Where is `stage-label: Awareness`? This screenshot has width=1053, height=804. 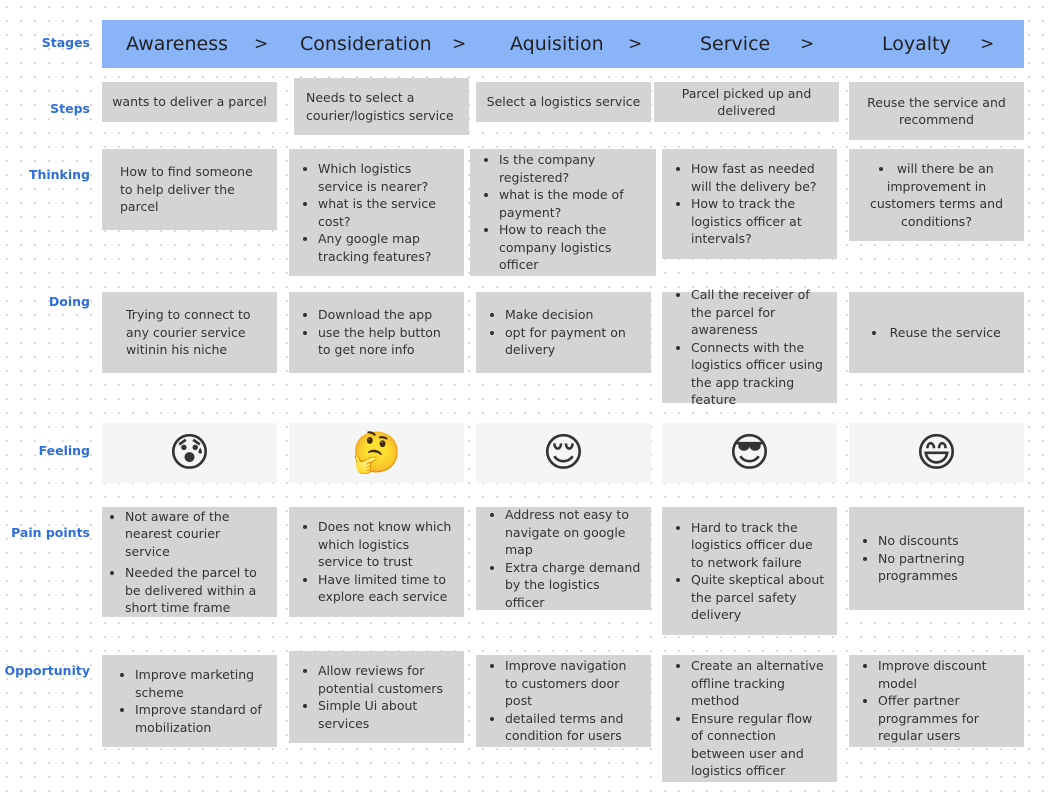 stage-label: Awareness is located at coordinates (177, 44).